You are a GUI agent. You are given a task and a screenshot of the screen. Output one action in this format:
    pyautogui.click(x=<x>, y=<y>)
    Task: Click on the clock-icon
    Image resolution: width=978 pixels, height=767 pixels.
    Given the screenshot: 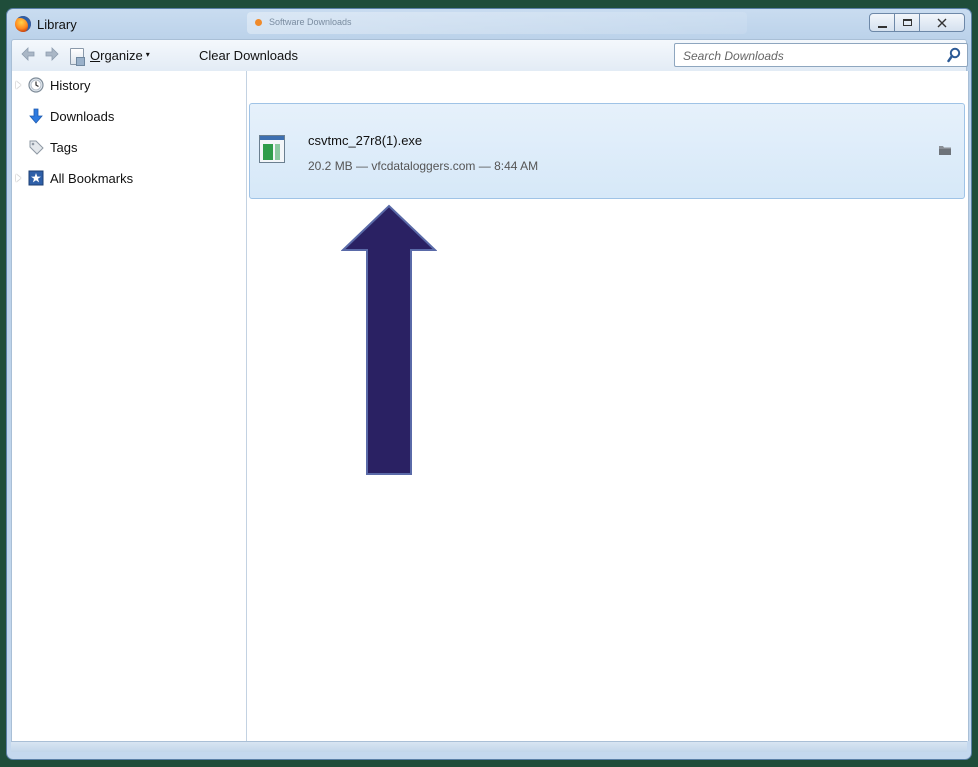 What is the action you would take?
    pyautogui.click(x=36, y=85)
    